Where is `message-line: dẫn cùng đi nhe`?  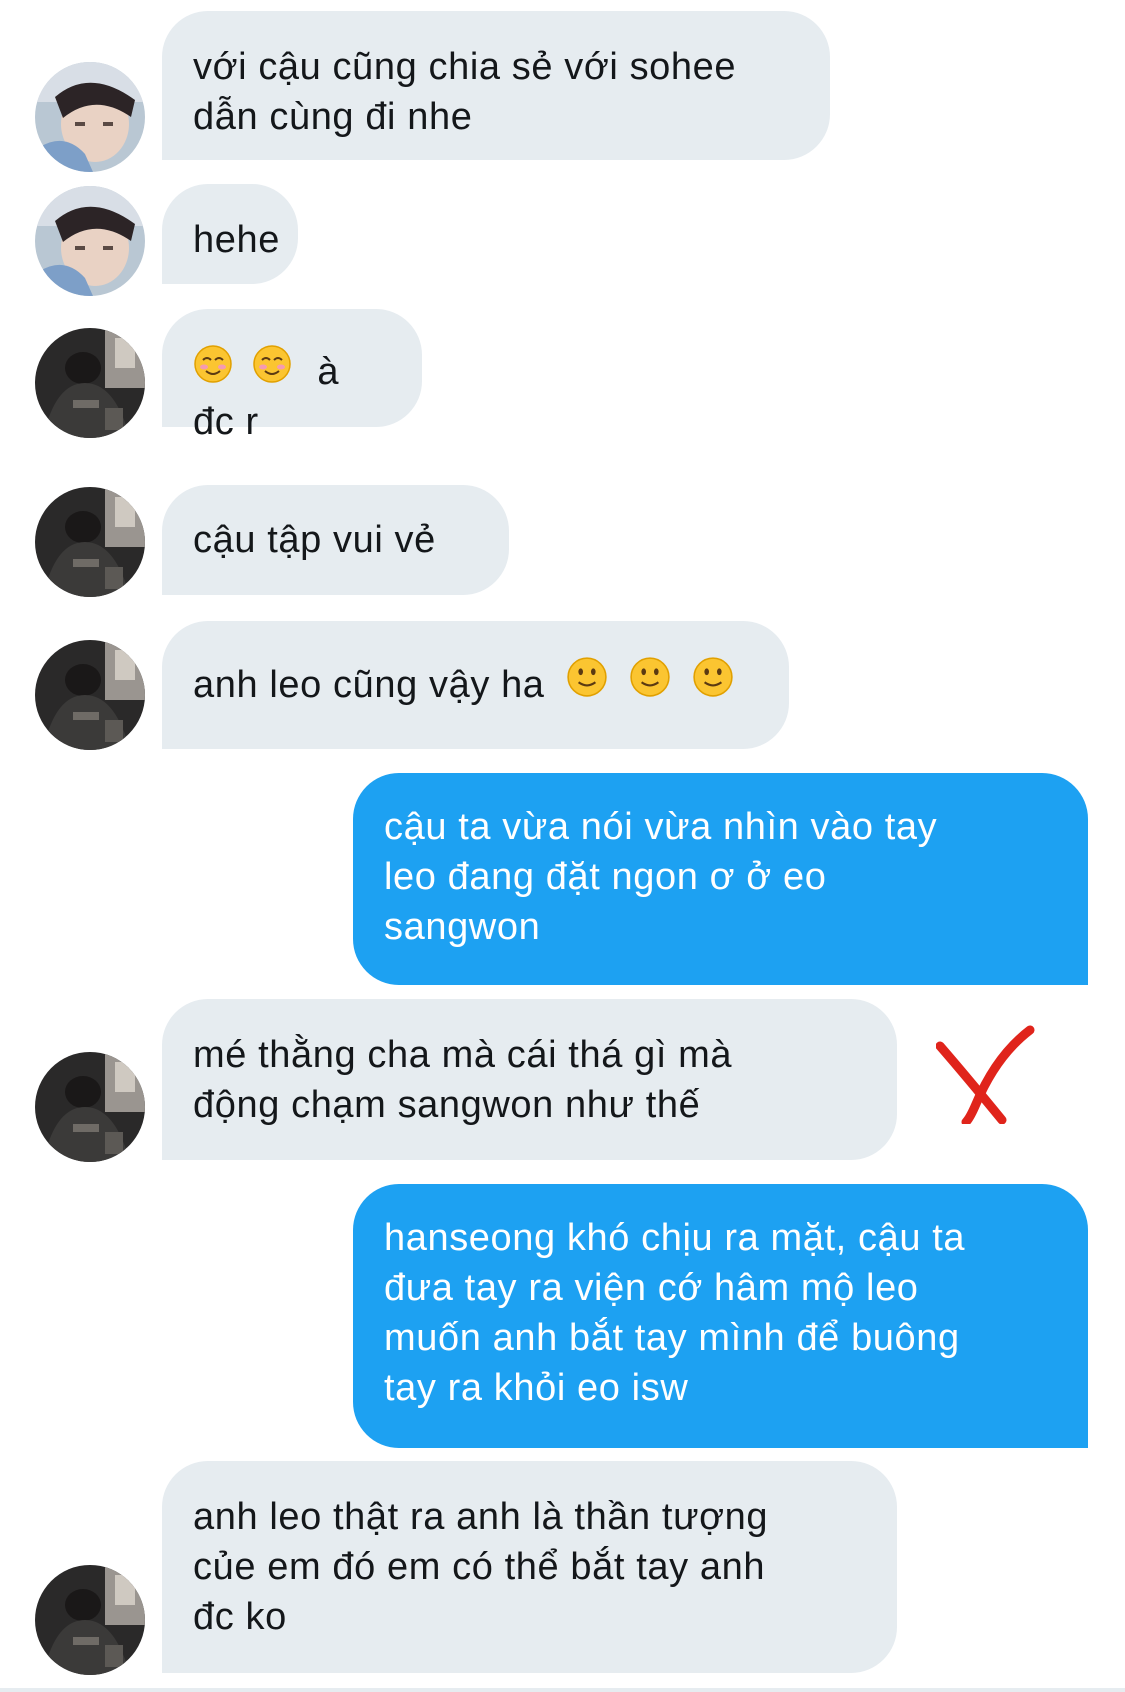 message-line: dẫn cùng đi nhe is located at coordinates (333, 117).